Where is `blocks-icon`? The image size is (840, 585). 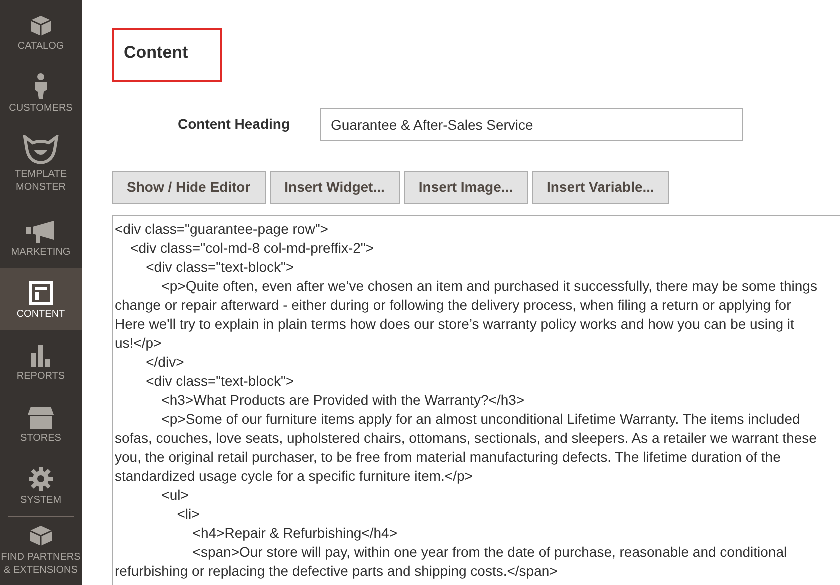 blocks-icon is located at coordinates (41, 536).